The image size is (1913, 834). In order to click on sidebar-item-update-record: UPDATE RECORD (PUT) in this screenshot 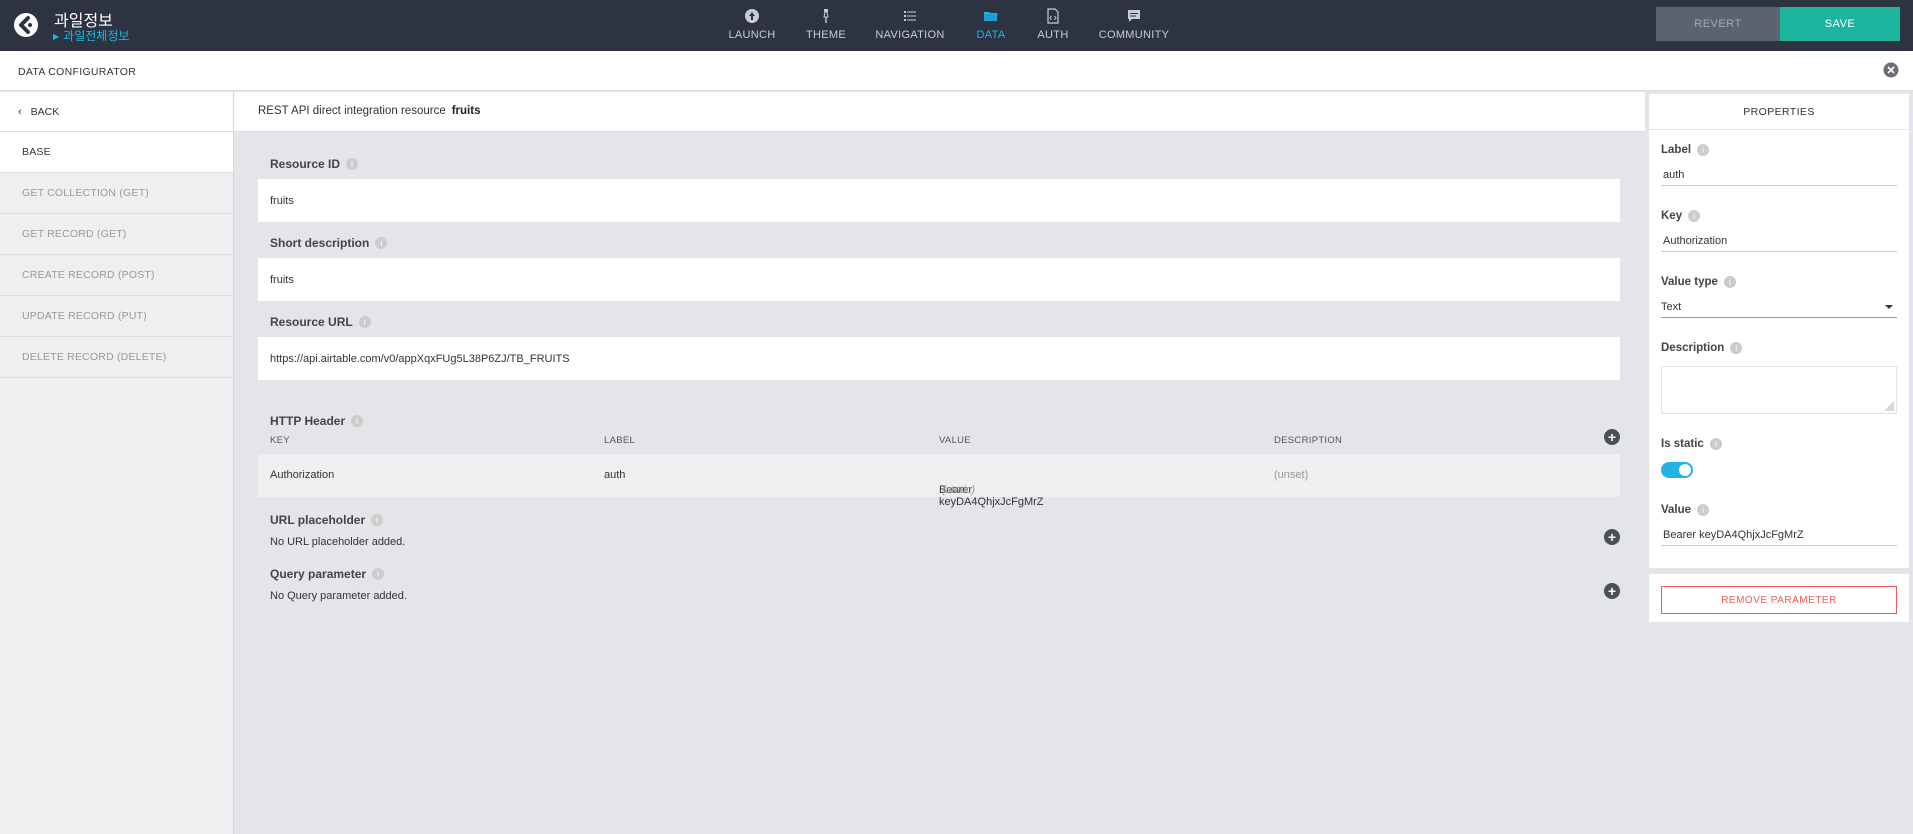, I will do `click(116, 316)`.